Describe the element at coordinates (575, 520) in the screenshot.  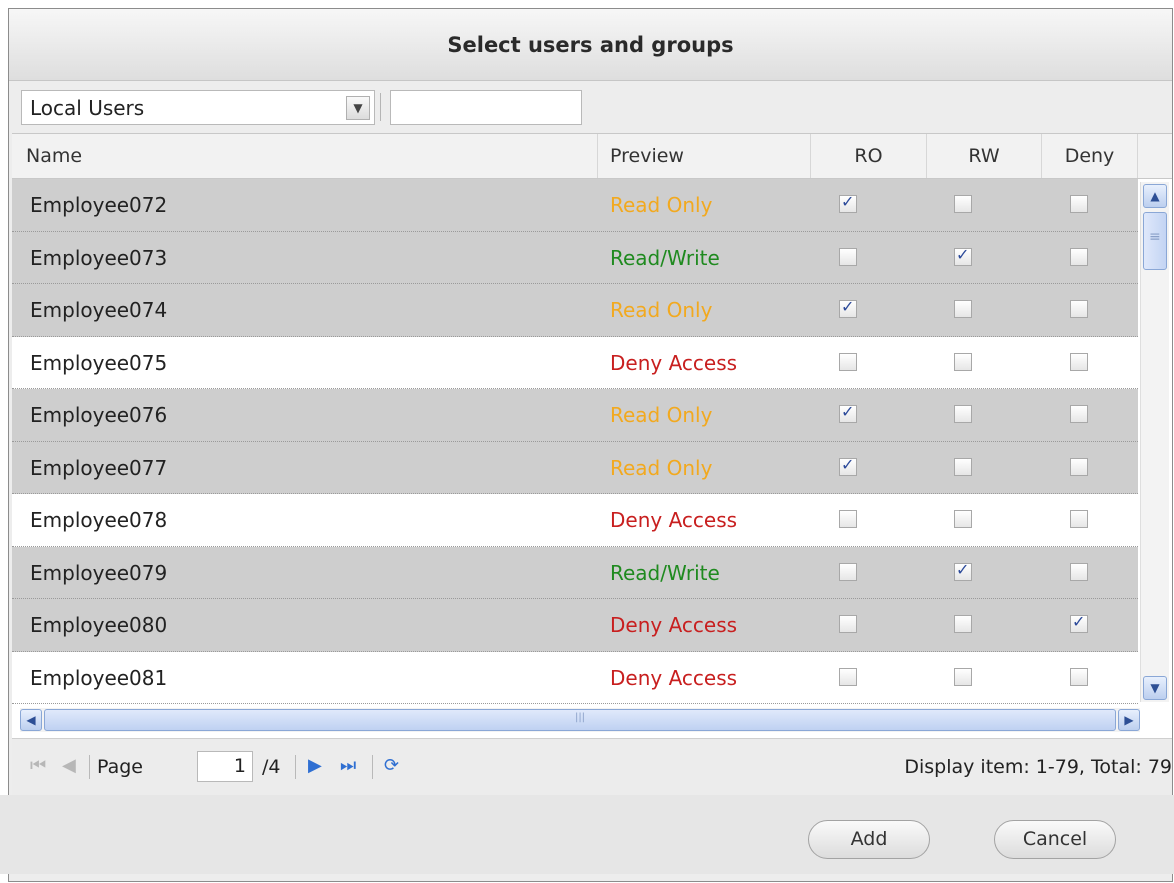
I see `table-row: Employee078 Deny Access` at that location.